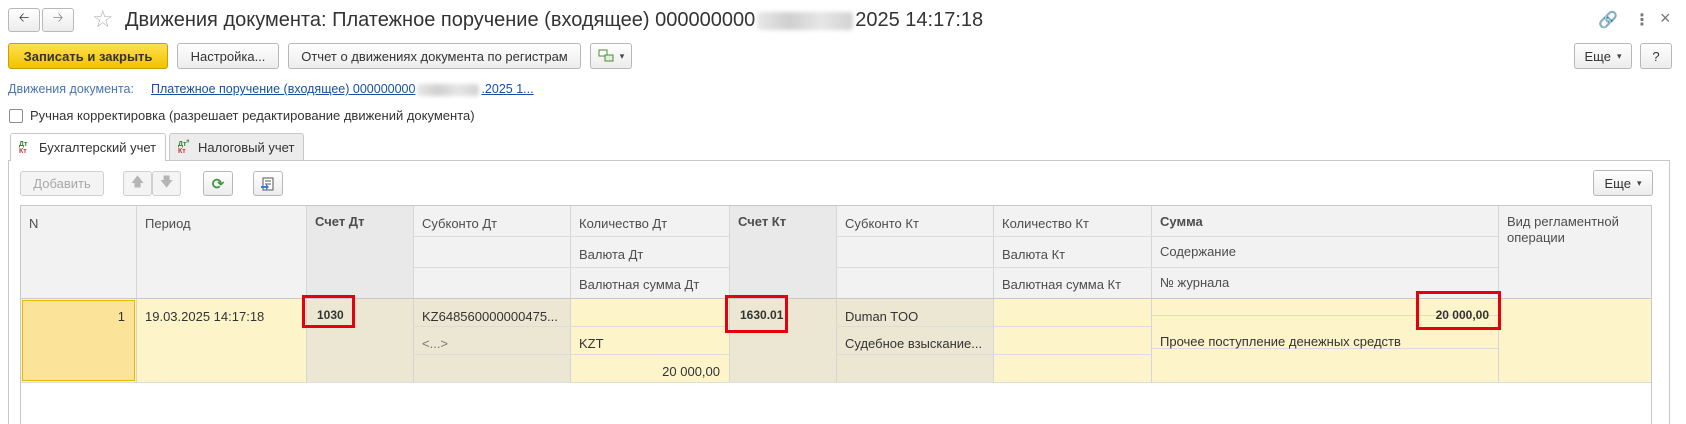 This screenshot has width=1686, height=424. Describe the element at coordinates (649, 371) in the screenshot. I see `cell-valsum-dt: 20 000,00` at that location.